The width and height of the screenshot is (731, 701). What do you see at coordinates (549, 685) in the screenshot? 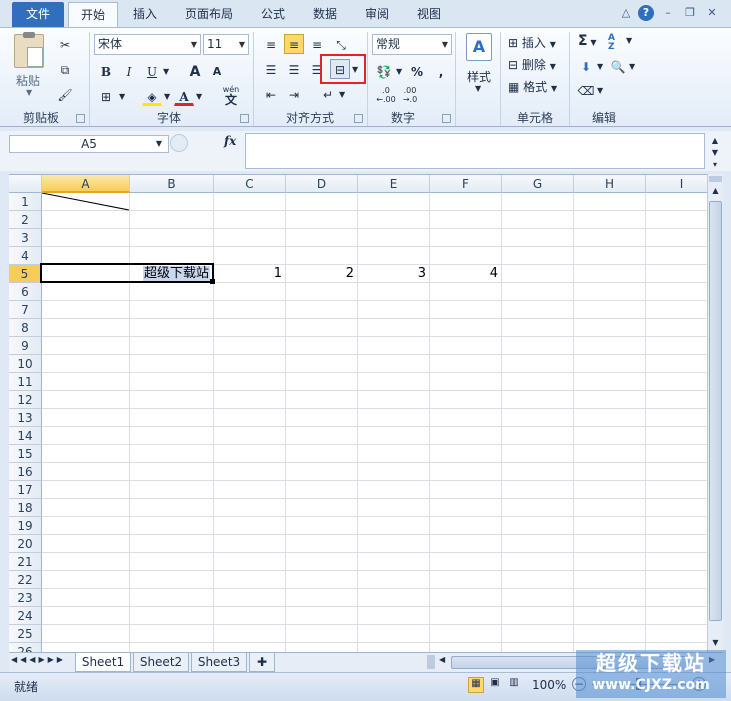
I see `zoom-level: 100%` at bounding box center [549, 685].